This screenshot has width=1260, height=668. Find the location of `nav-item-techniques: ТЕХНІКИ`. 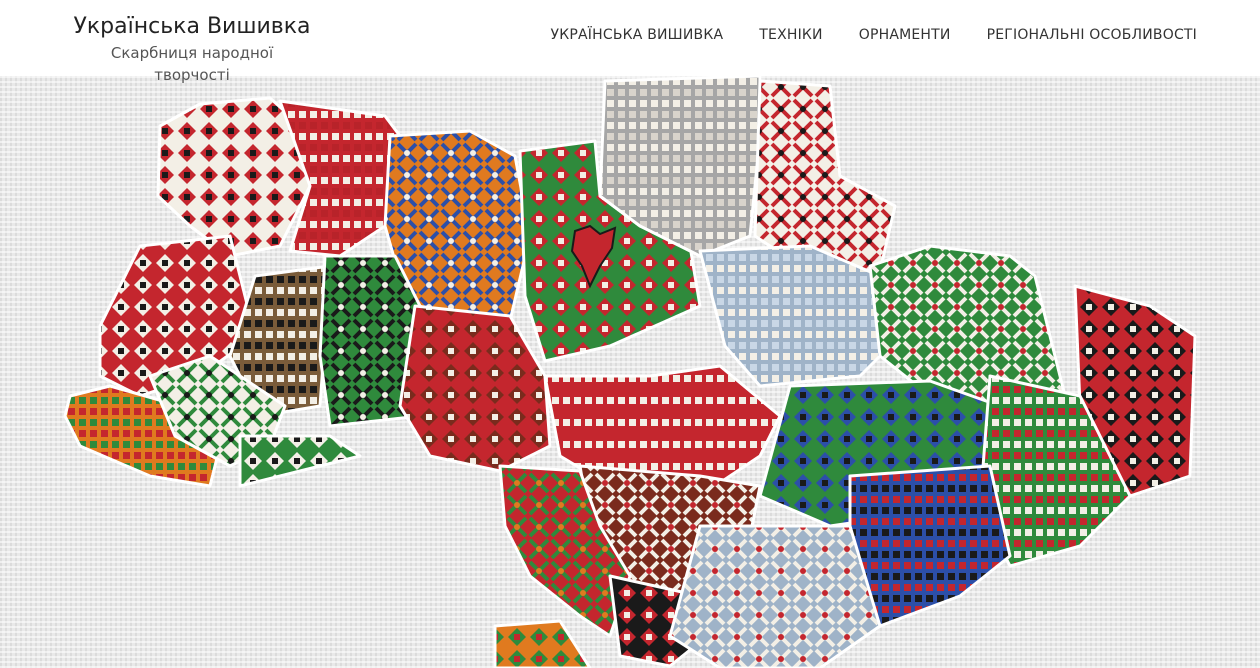

nav-item-techniques: ТЕХНІКИ is located at coordinates (790, 35).